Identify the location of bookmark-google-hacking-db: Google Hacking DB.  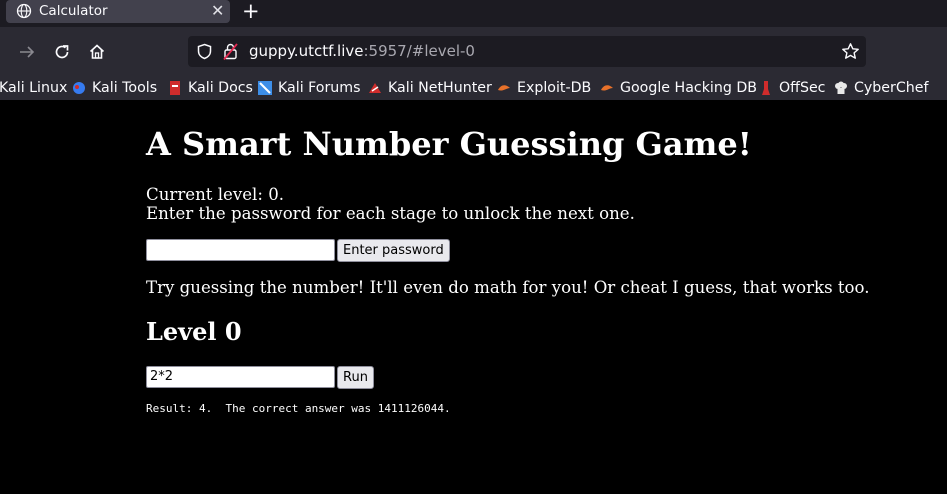
(678, 88).